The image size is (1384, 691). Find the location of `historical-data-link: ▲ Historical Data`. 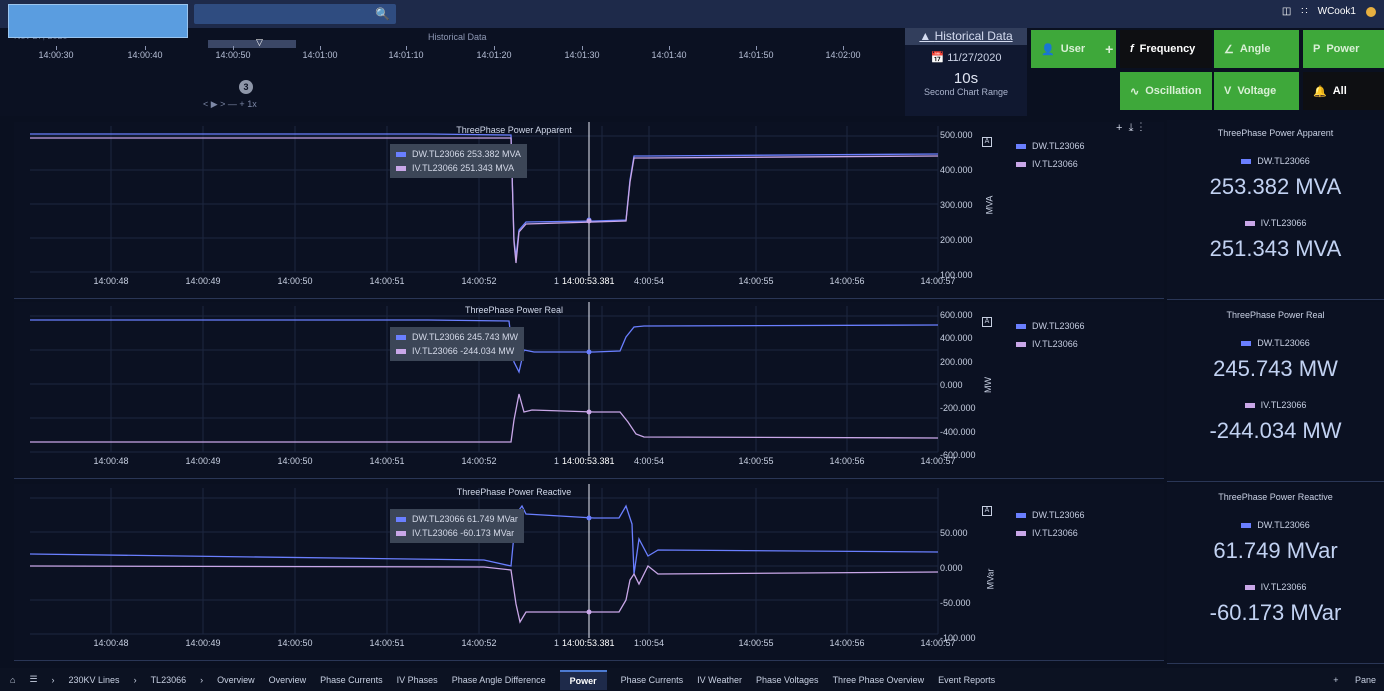

historical-data-link: ▲ Historical Data is located at coordinates (966, 36).